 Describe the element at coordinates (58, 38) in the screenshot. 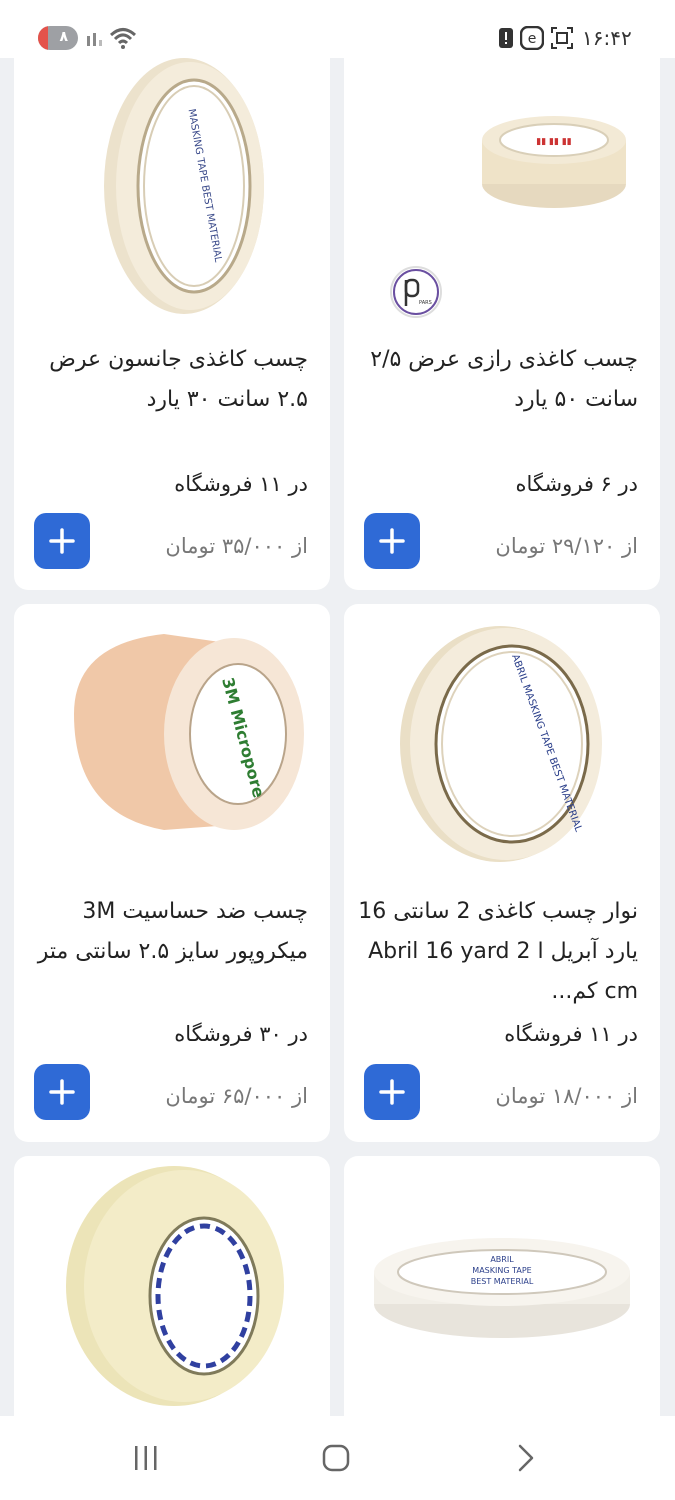

I see `battery-indicator: ۸` at that location.